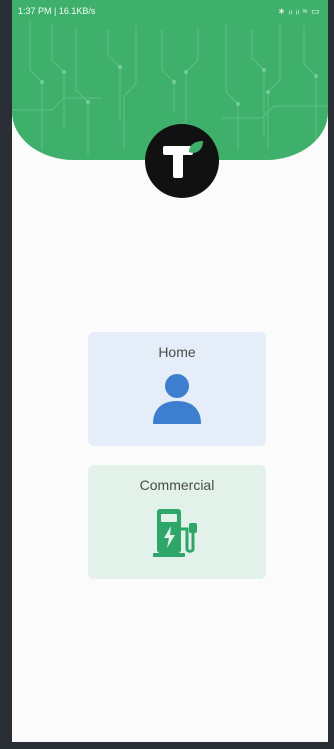  I want to click on person-icon, so click(177, 399).